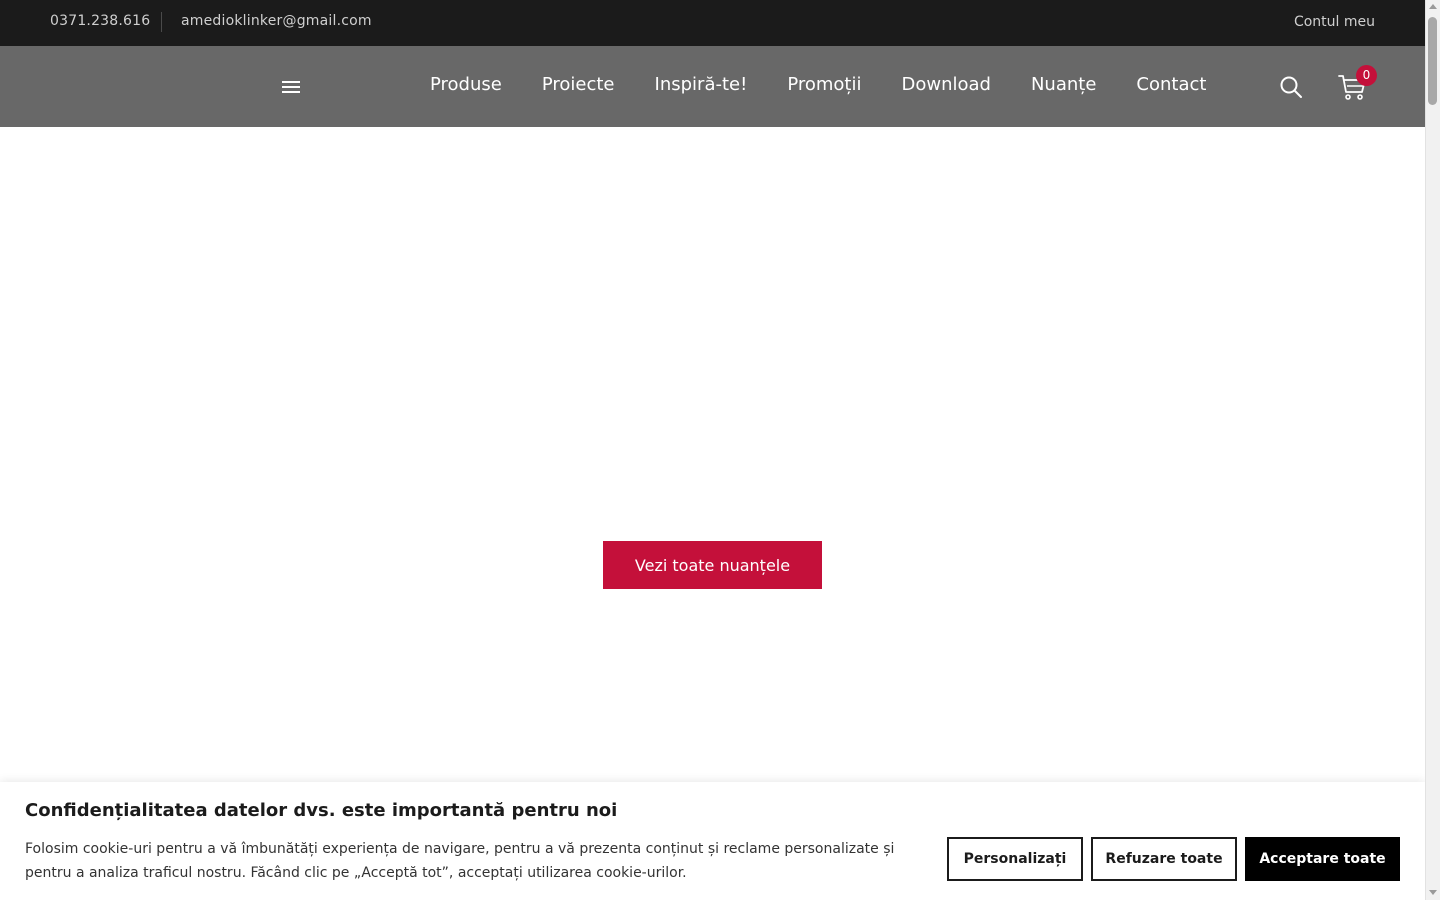  What do you see at coordinates (1164, 859) in the screenshot?
I see `reject-all-button: Refuzare toate` at bounding box center [1164, 859].